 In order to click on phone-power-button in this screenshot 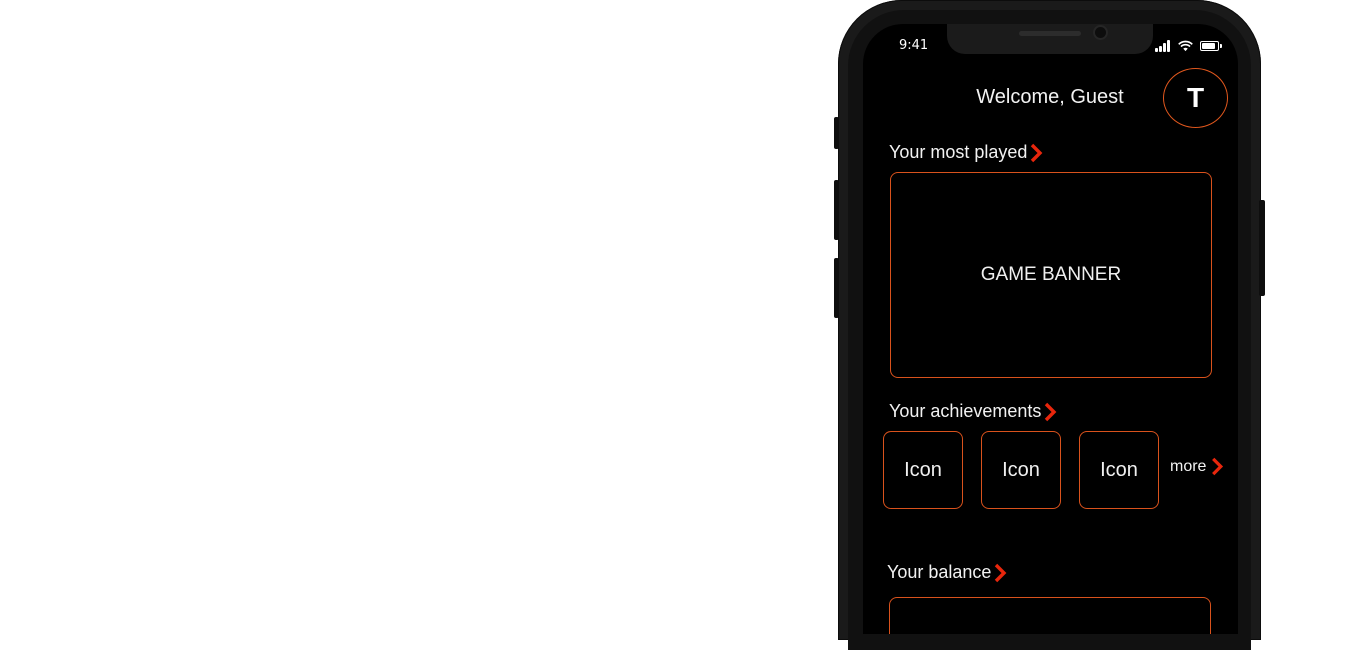, I will do `click(1262, 248)`.